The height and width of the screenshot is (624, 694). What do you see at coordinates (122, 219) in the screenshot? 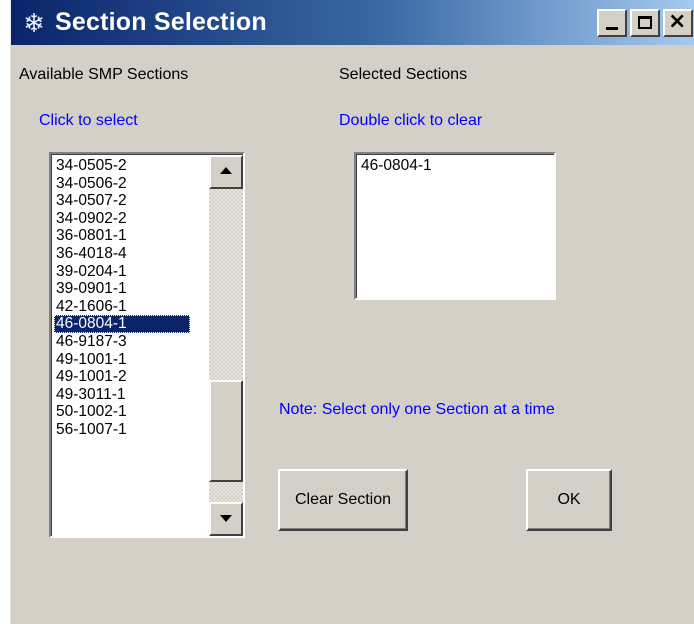
I see `available-list-item: 34-0902-2` at bounding box center [122, 219].